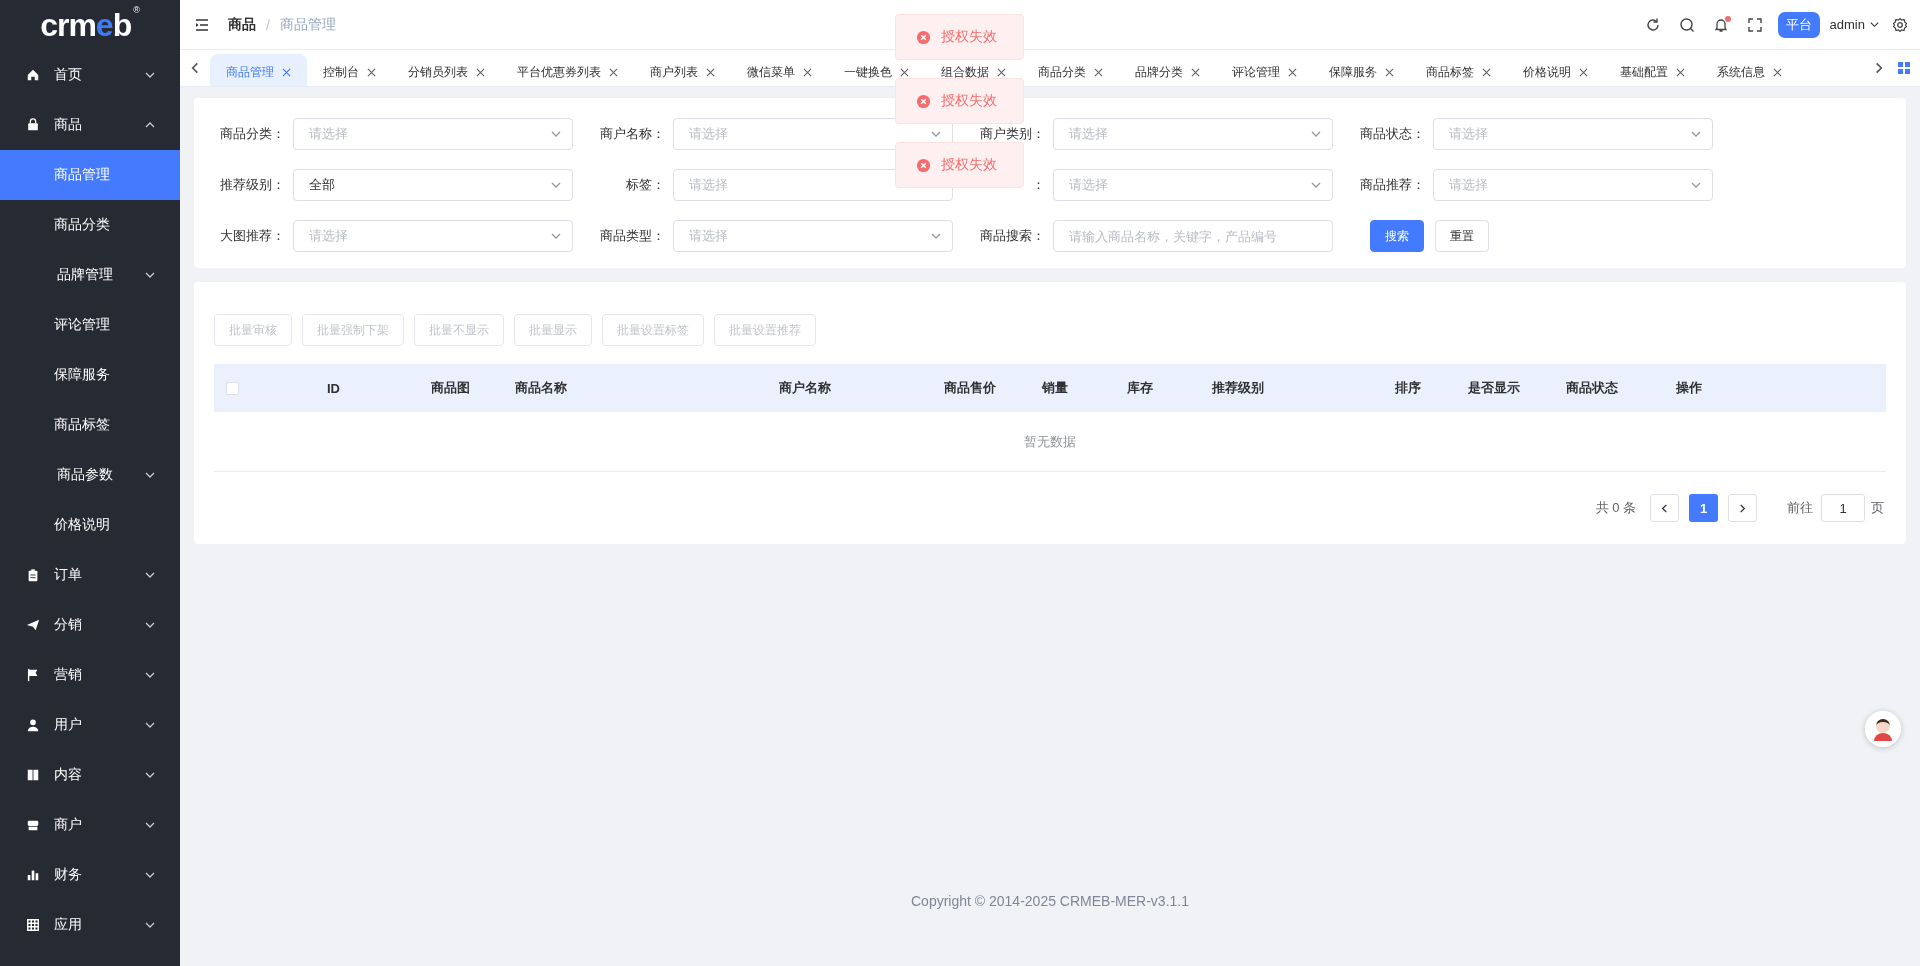  Describe the element at coordinates (1238, 388) in the screenshot. I see `column-header: 推荐级别` at that location.